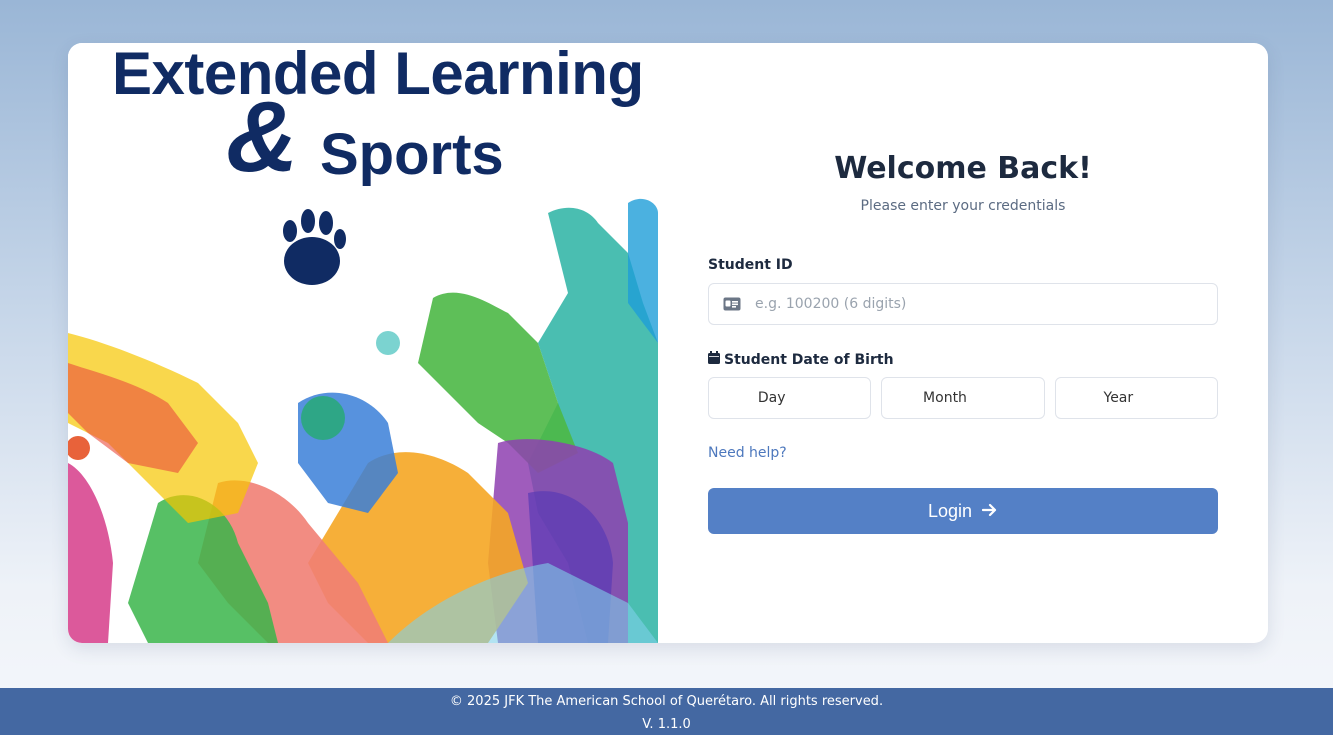 The width and height of the screenshot is (1333, 735). I want to click on arrow-right-icon, so click(989, 511).